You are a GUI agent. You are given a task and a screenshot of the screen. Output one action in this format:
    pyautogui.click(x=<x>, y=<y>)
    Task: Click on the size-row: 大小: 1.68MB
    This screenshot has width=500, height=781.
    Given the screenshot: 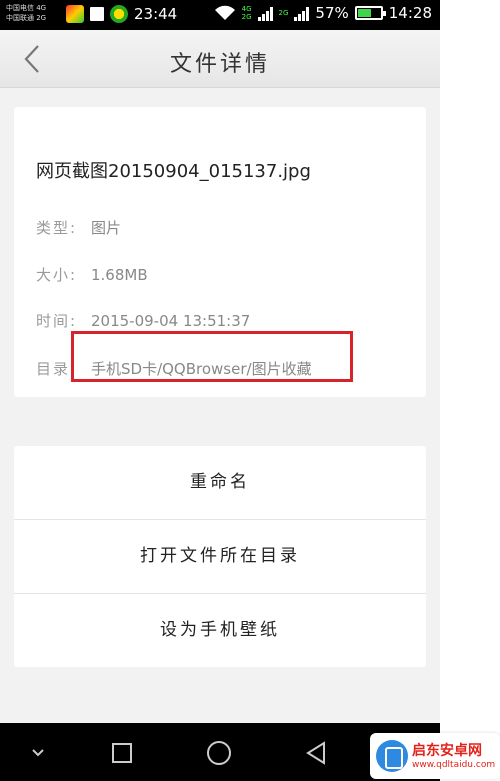 What is the action you would take?
    pyautogui.click(x=92, y=274)
    